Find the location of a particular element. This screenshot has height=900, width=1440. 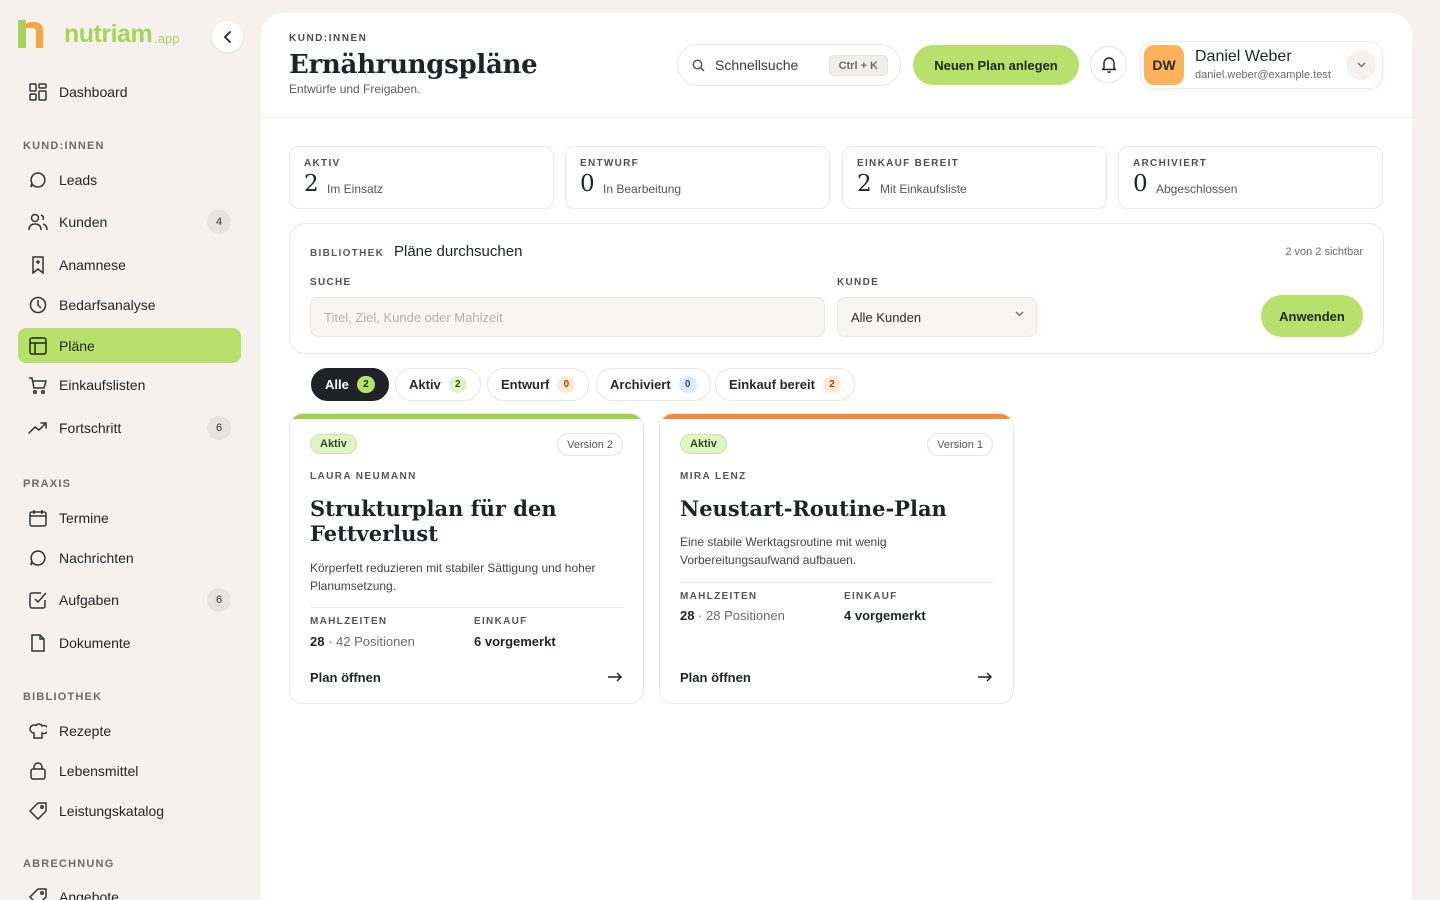

tab-active: Aktiv 2 is located at coordinates (438, 384).